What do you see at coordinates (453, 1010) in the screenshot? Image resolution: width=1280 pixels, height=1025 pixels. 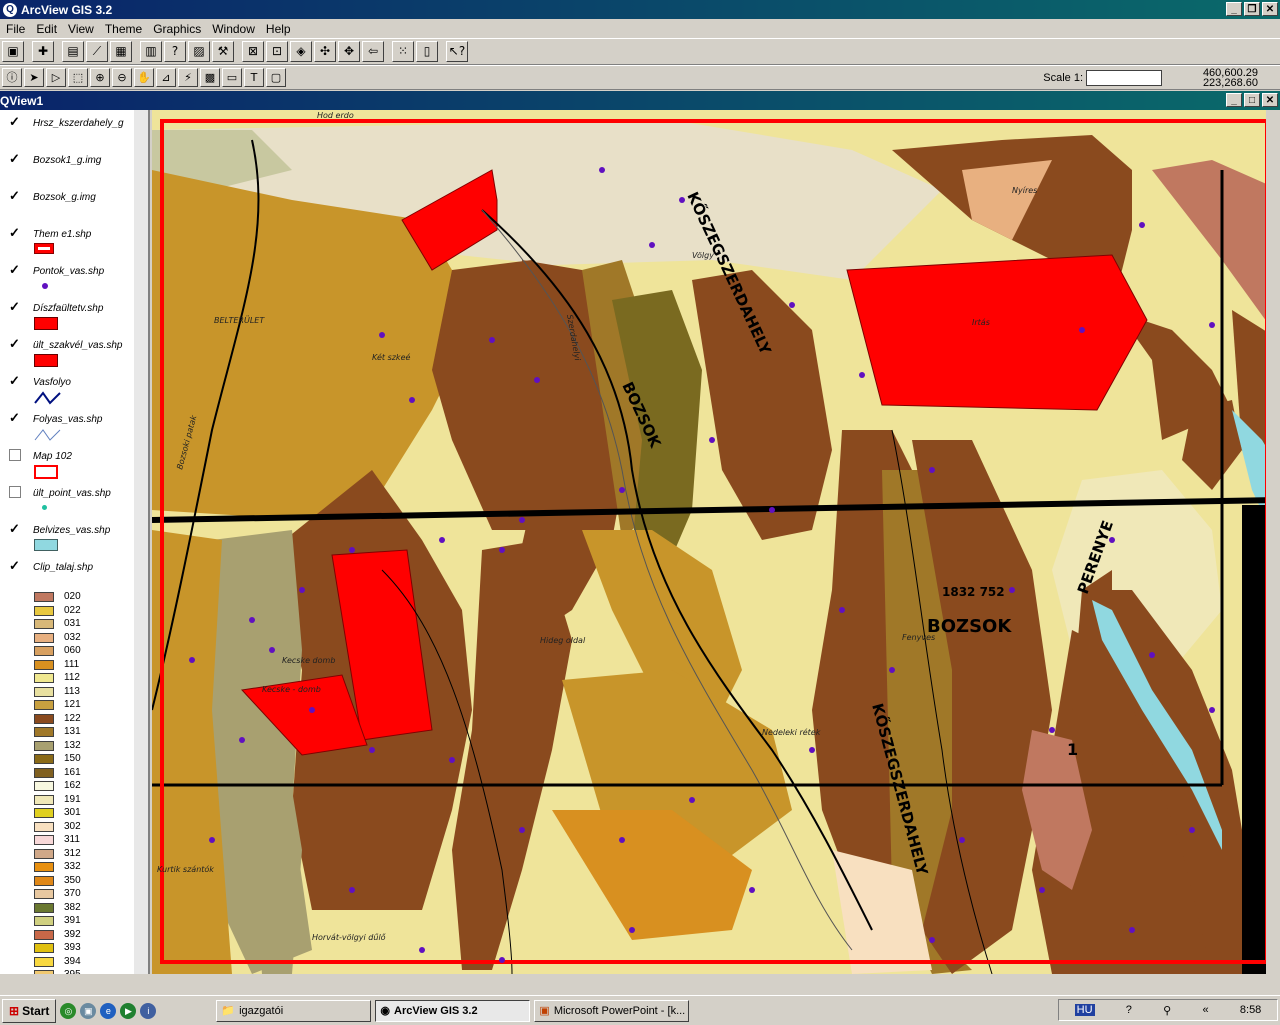 I see `task-arcview: ◉ ArcView GIS 3.2` at bounding box center [453, 1010].